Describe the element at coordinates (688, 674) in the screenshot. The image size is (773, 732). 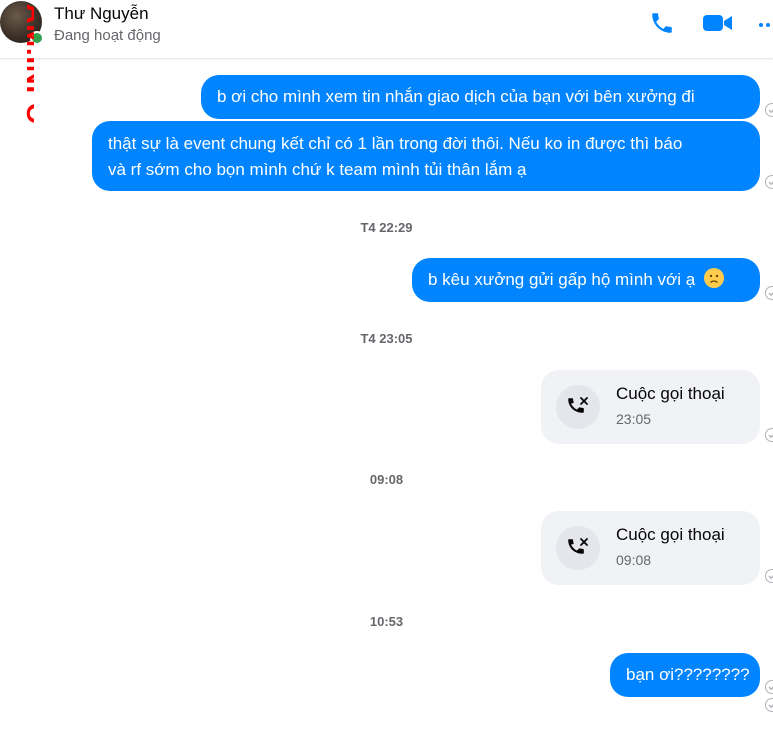
I see `message-text: bạn ơi????????` at that location.